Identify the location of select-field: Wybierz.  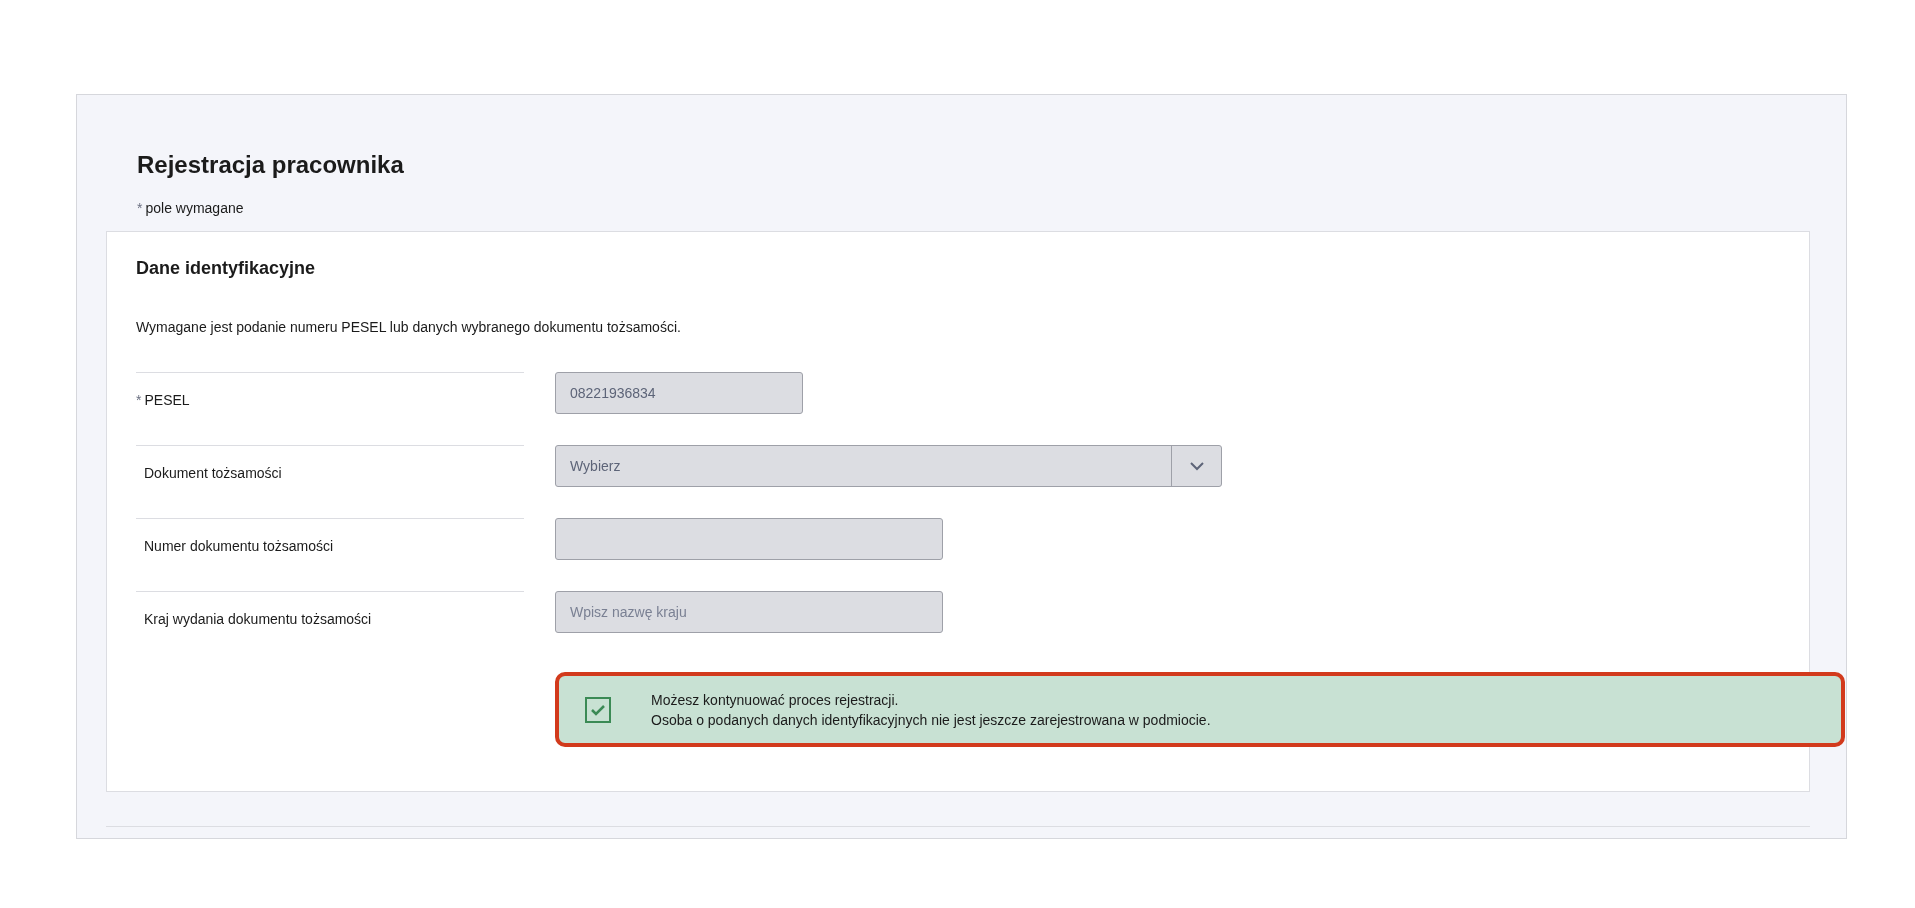
(888, 466).